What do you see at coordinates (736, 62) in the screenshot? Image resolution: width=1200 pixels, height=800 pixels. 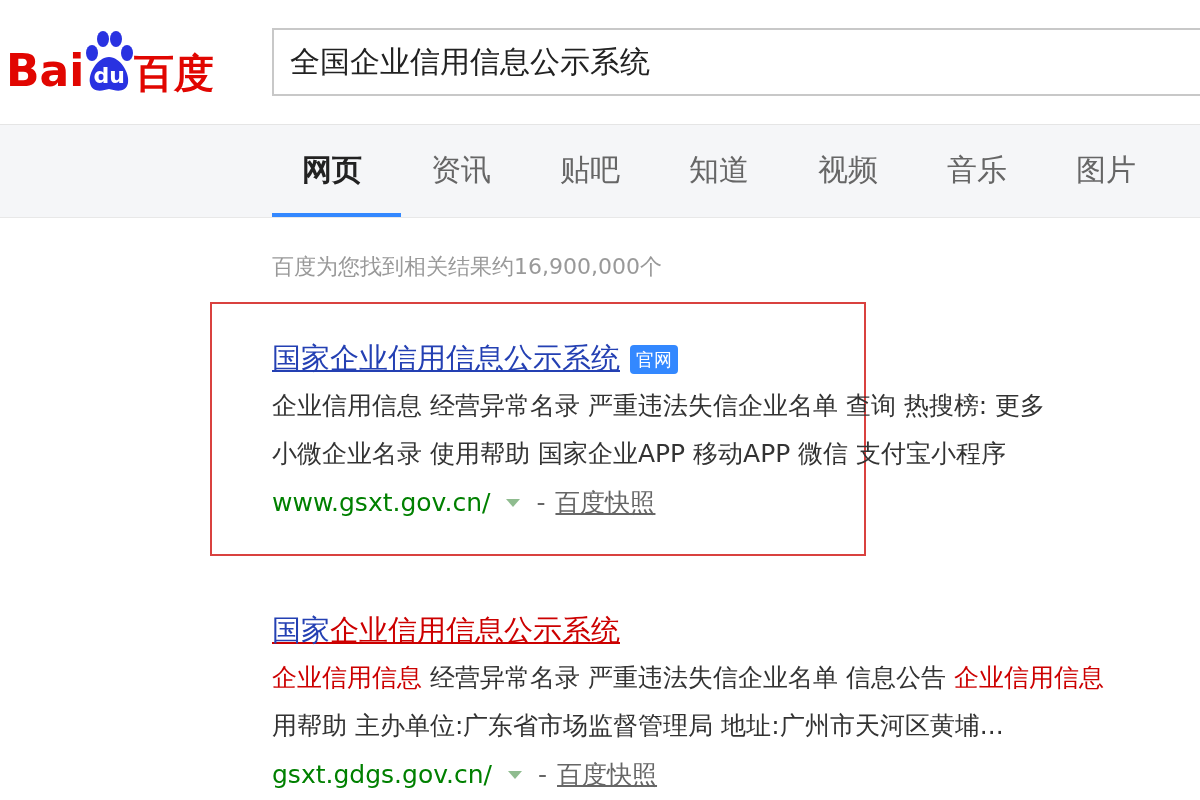 I see `search-field: 全国企业信用信息公示系统` at bounding box center [736, 62].